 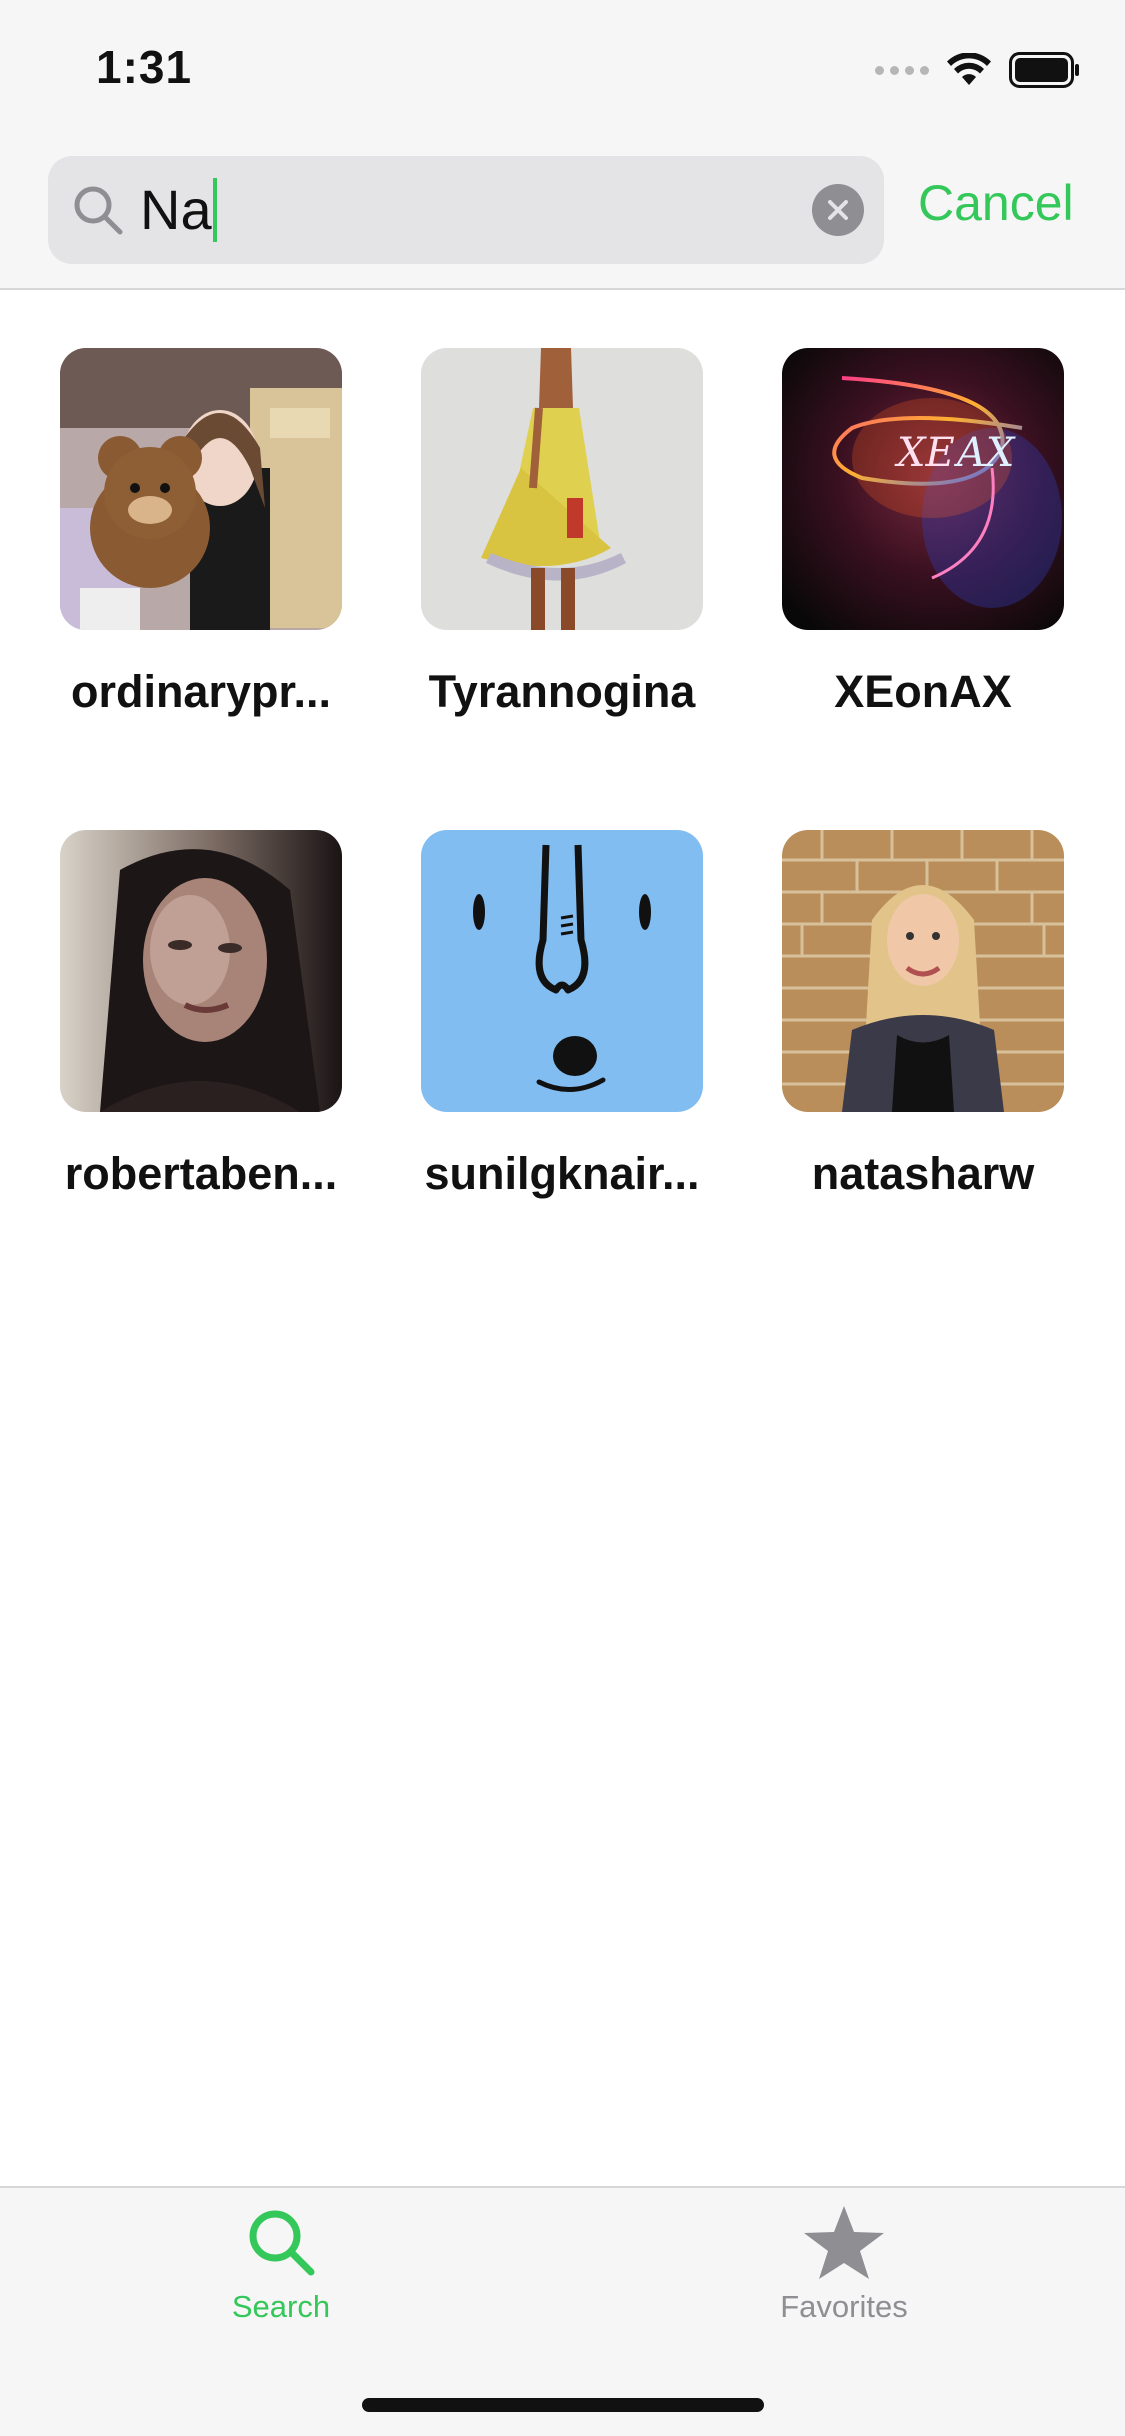 I want to click on svg-text: XE, so click(x=924, y=453).